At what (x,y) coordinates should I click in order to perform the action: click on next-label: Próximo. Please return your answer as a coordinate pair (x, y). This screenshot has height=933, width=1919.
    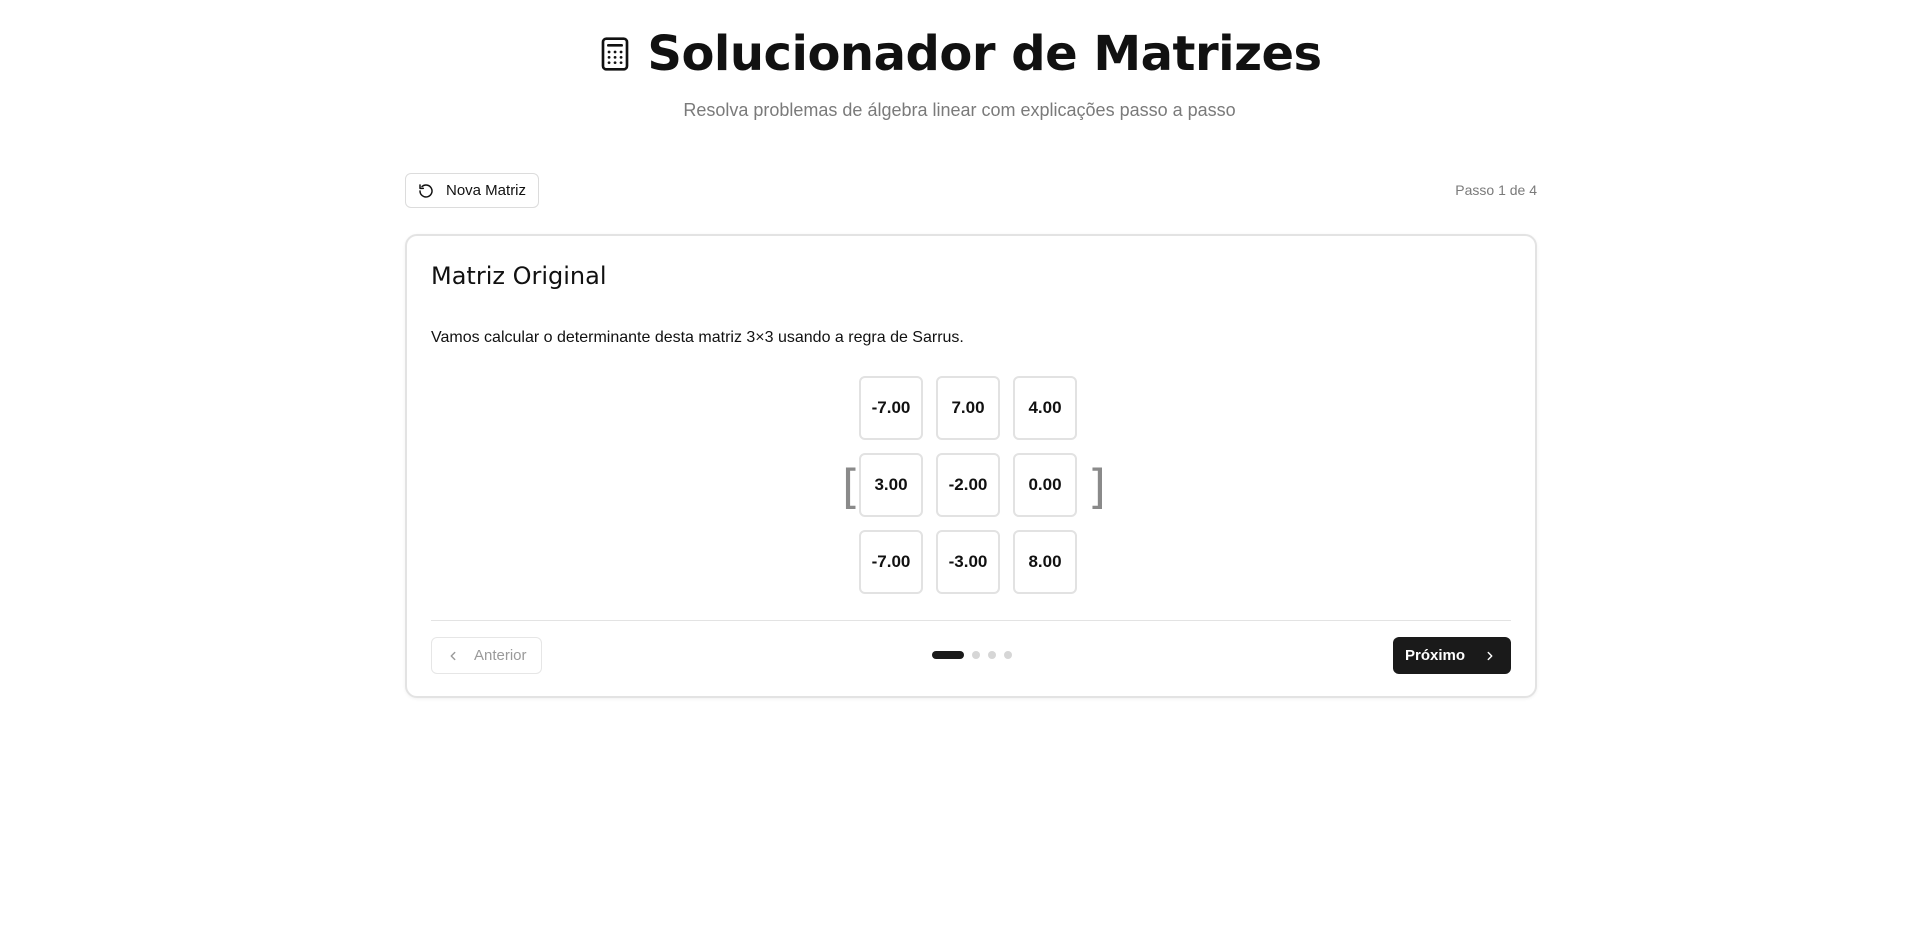
    Looking at the image, I should click on (1434, 655).